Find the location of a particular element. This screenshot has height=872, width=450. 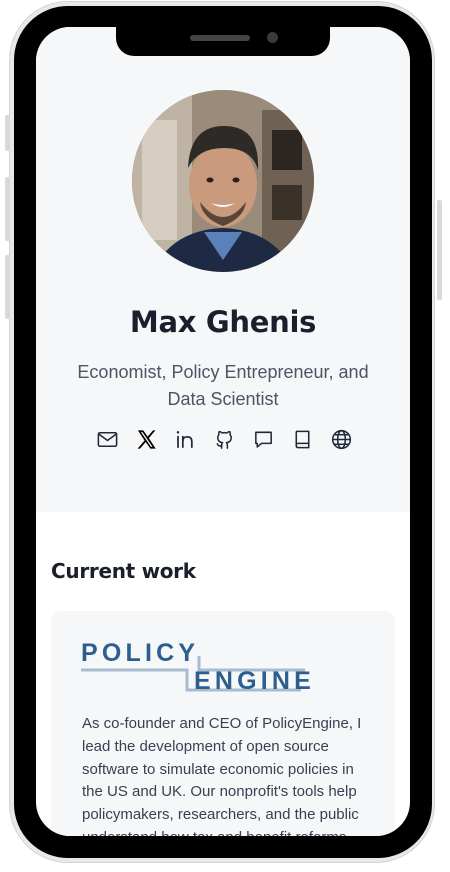

current-work-heading: Current work is located at coordinates (123, 571).